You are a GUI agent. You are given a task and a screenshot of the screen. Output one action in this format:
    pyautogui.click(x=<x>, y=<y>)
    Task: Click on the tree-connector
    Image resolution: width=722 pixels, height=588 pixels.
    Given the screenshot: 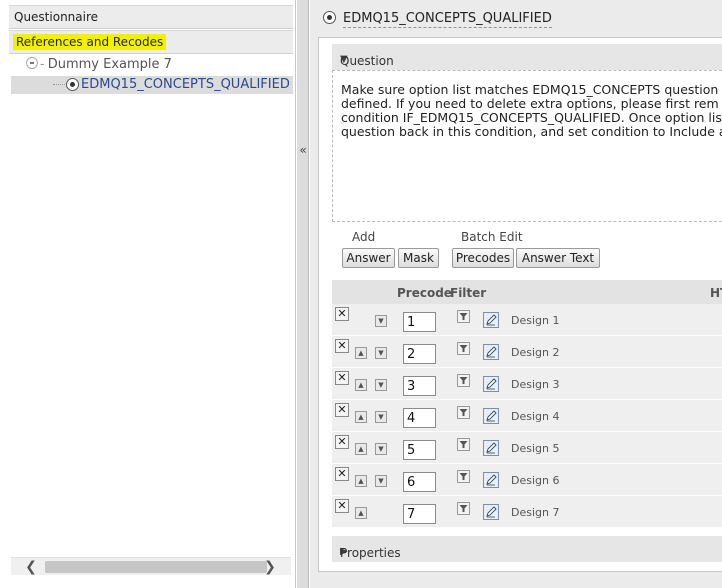 What is the action you would take?
    pyautogui.click(x=59, y=84)
    